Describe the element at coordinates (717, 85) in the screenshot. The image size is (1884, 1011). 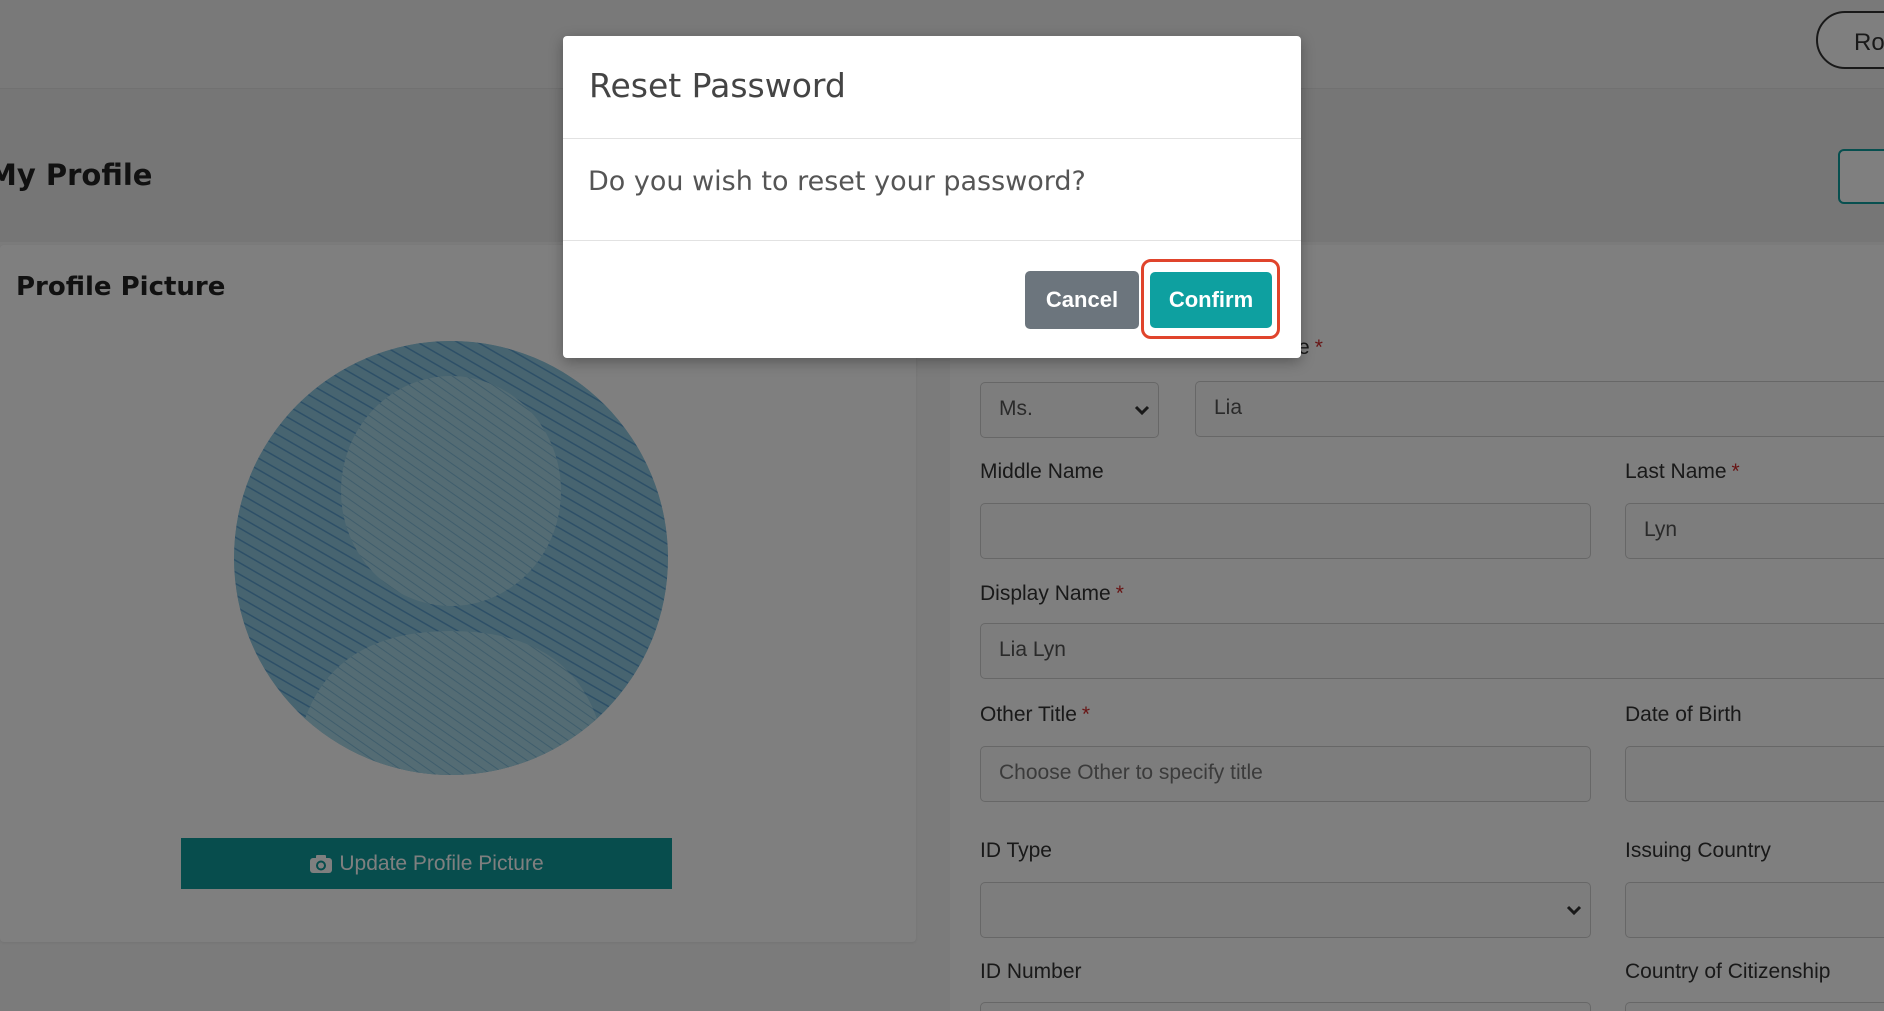
I see `modal-title: Reset Password` at that location.